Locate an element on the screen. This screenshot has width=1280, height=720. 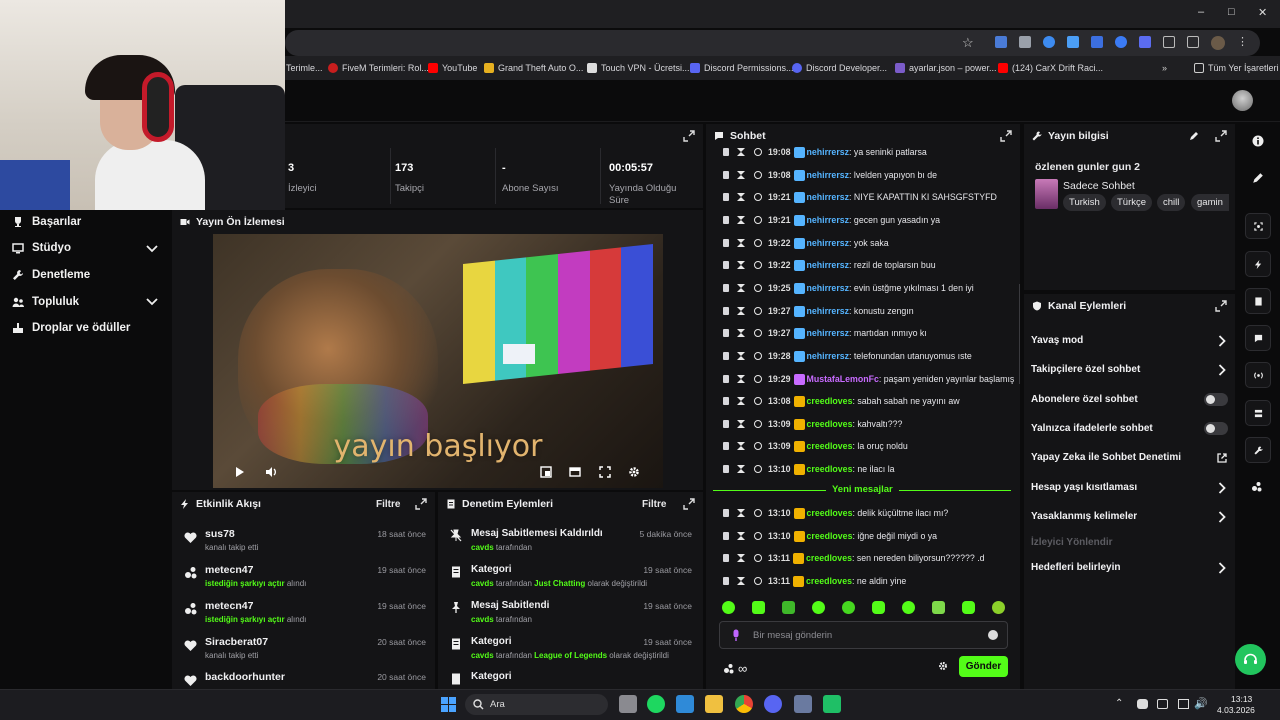
settings-gear-icon is located at coordinates (634, 472).